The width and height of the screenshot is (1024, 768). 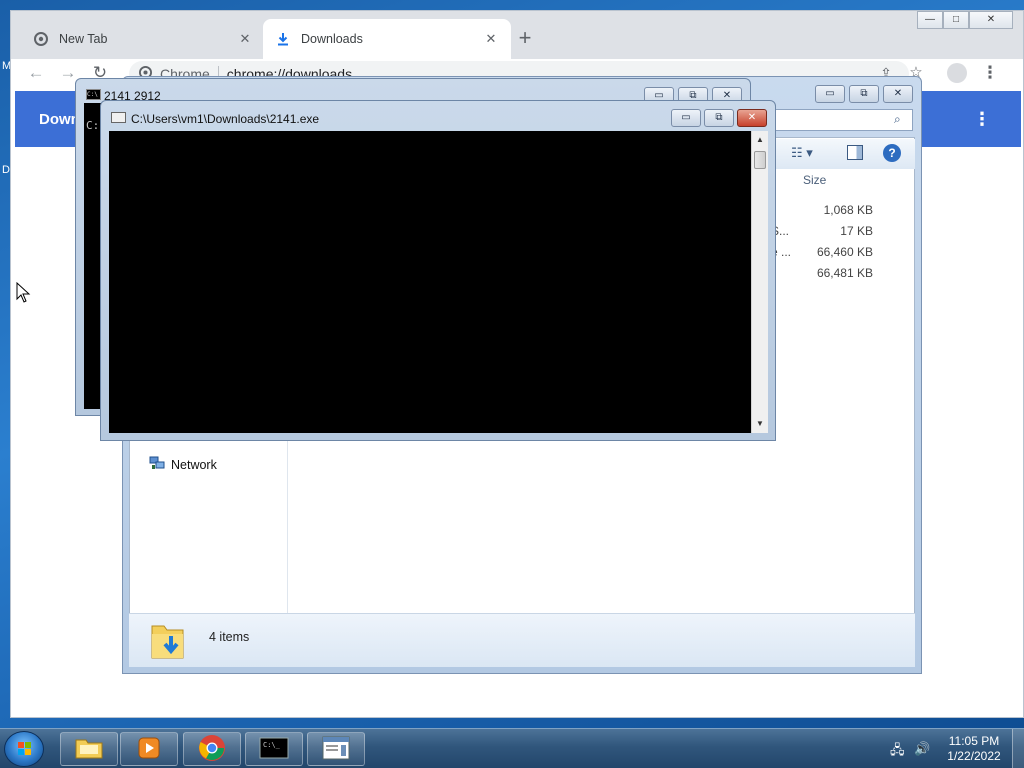 What do you see at coordinates (93, 94) in the screenshot?
I see `command-prompt-icon: C:\` at bounding box center [93, 94].